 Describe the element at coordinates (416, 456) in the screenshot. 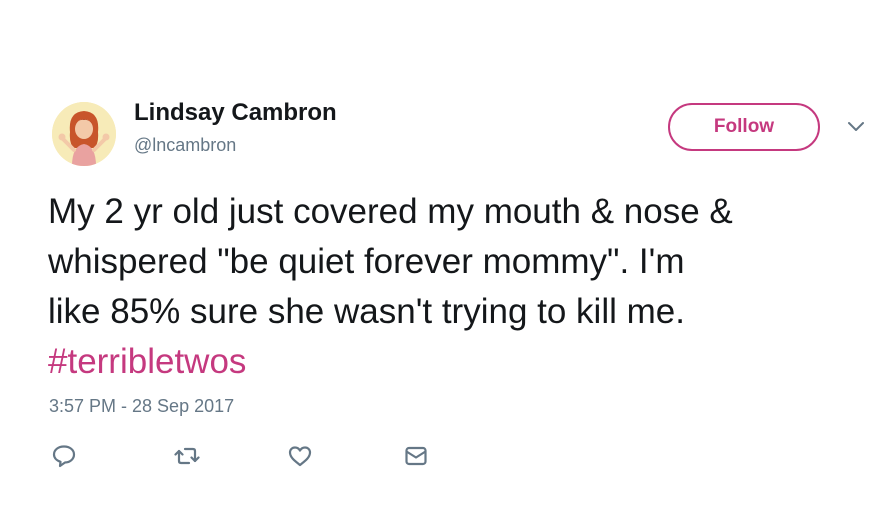

I see `message-icon` at that location.